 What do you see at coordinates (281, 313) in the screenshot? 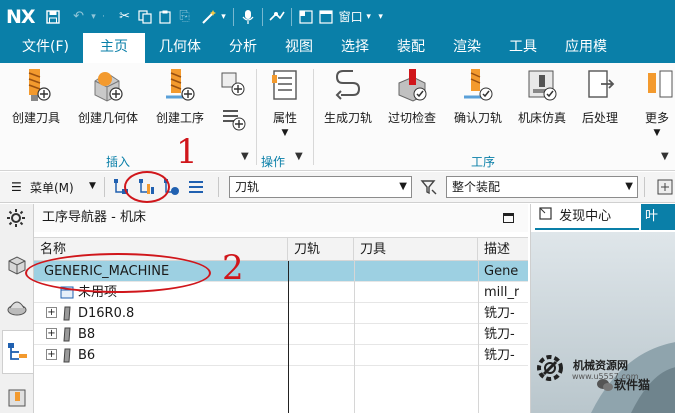
I see `table-row: + D16R0.8 铣刀-` at bounding box center [281, 313].